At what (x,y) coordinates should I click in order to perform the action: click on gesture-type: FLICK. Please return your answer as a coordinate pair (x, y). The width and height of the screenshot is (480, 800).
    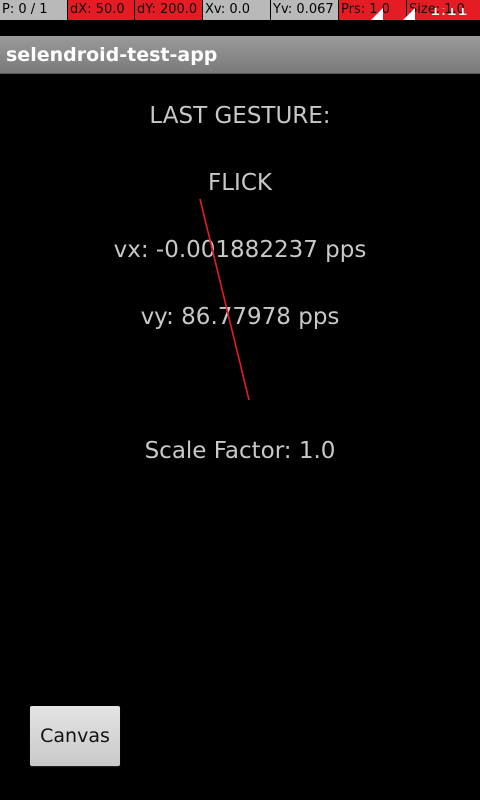
    Looking at the image, I should click on (240, 183).